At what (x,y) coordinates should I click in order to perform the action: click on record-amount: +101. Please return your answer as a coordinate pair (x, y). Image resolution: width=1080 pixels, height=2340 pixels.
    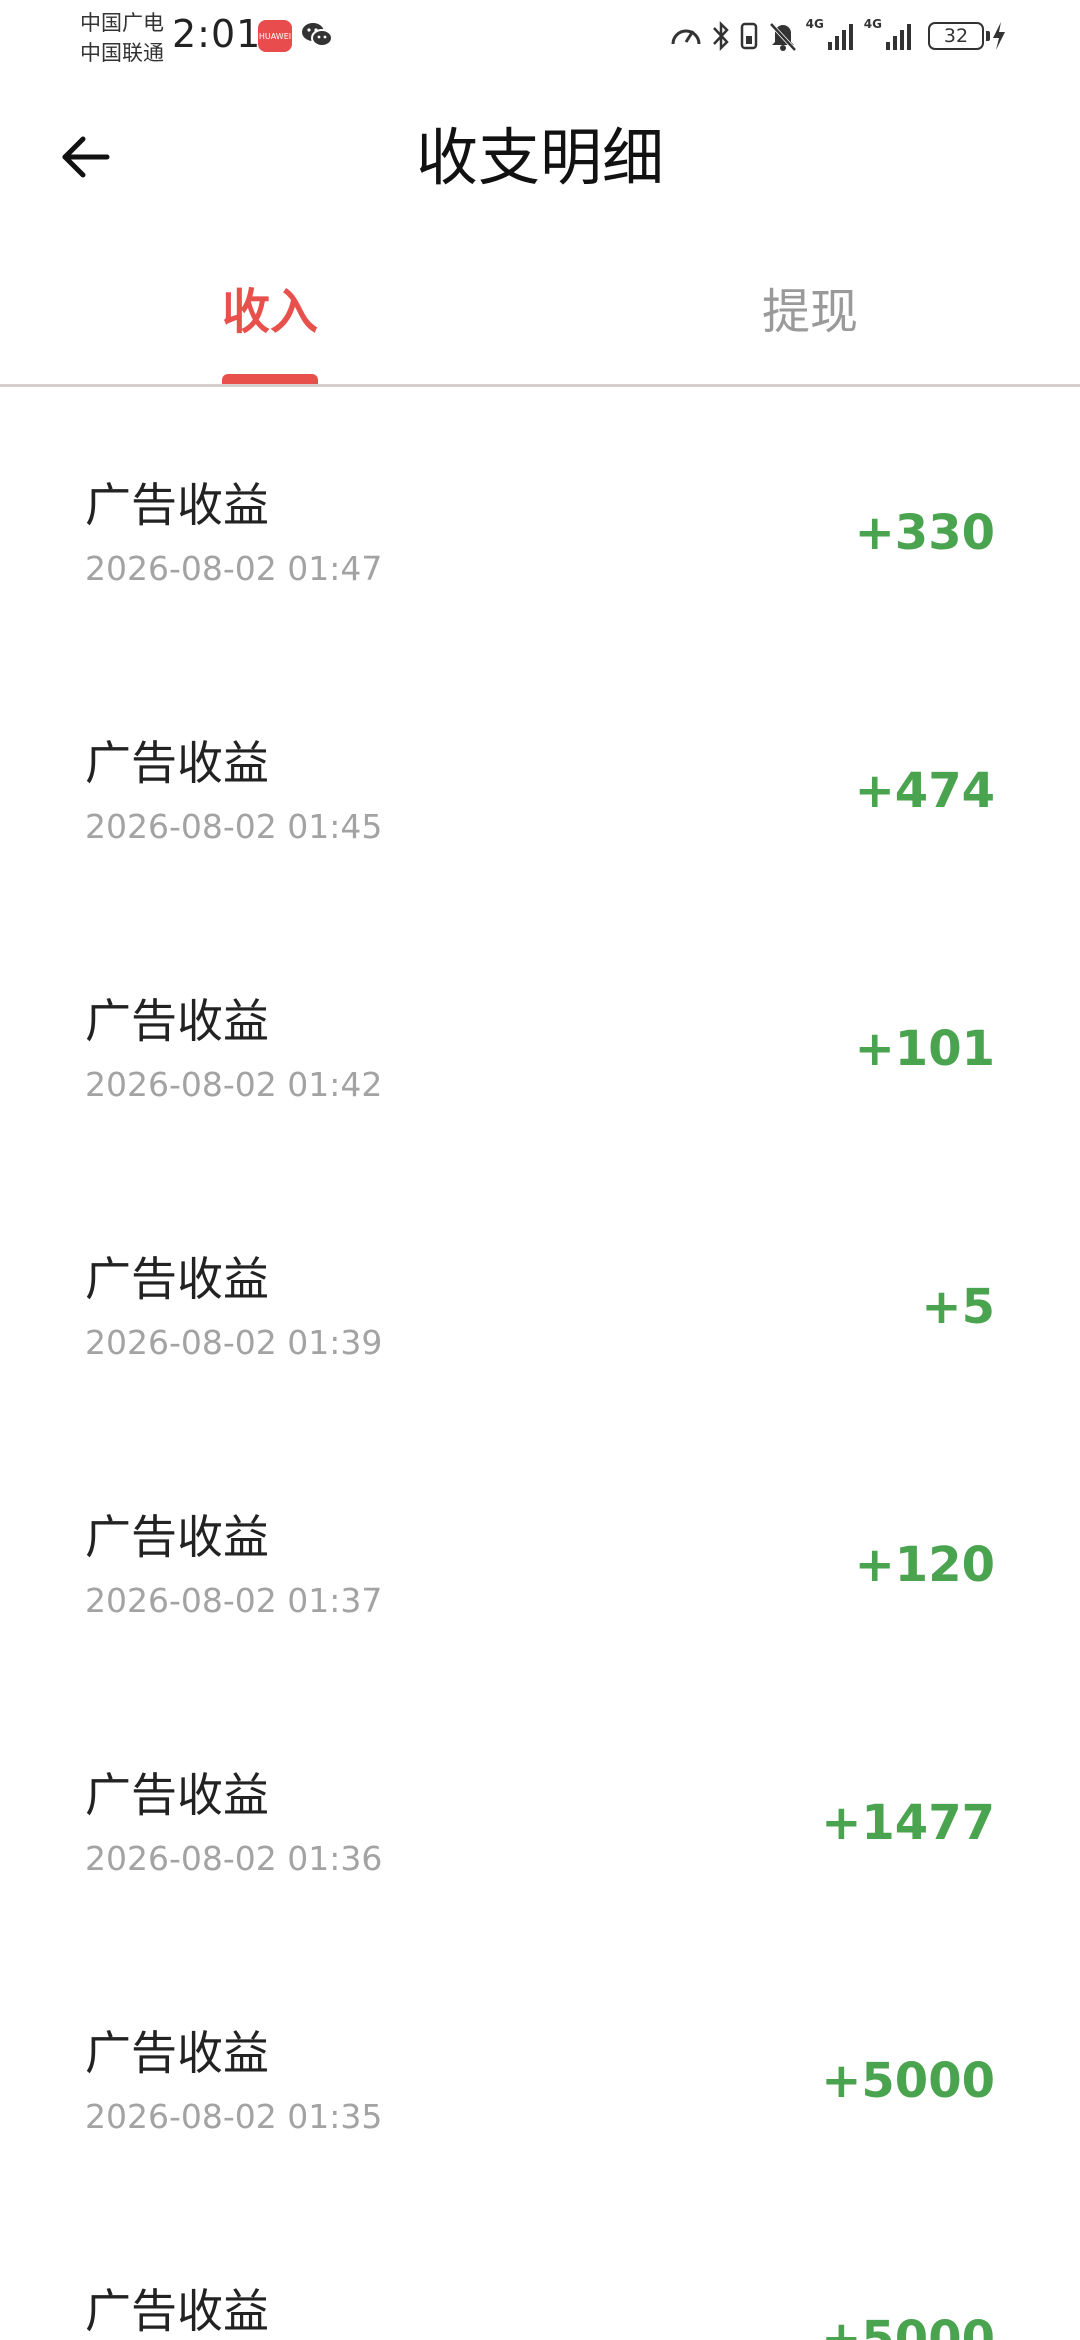
    Looking at the image, I should click on (924, 1049).